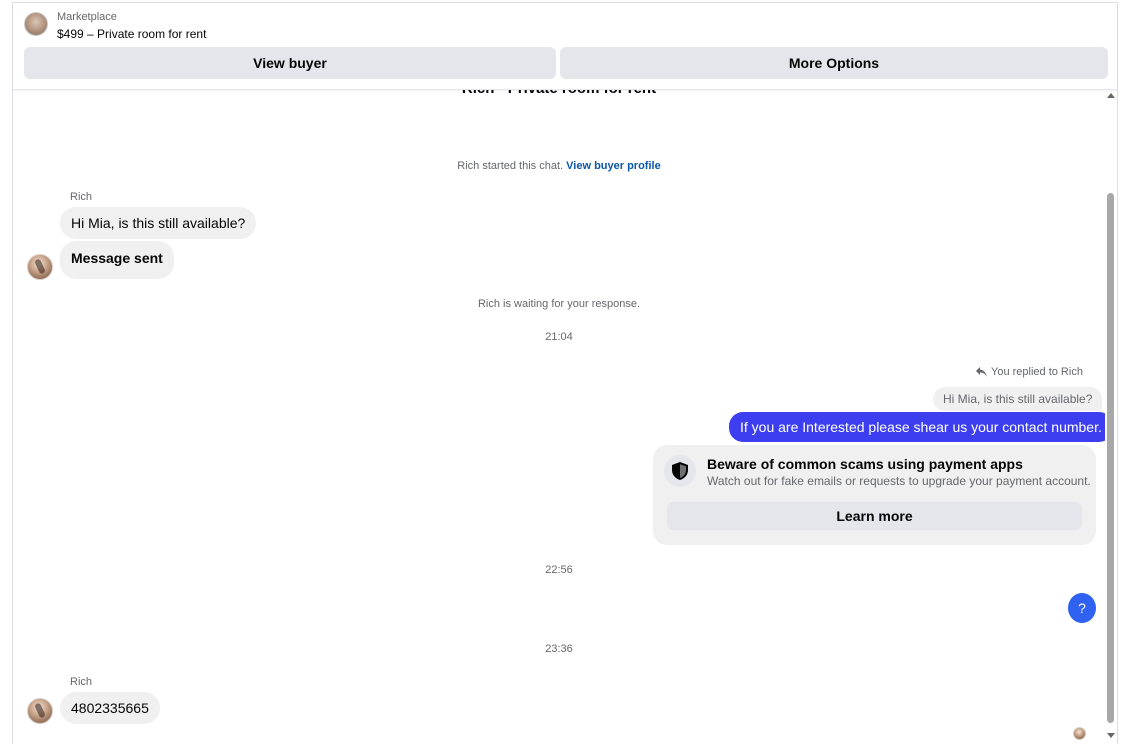 The height and width of the screenshot is (744, 1126). What do you see at coordinates (558, 304) in the screenshot?
I see `waiting-notice: Rich is waiting for your response.` at bounding box center [558, 304].